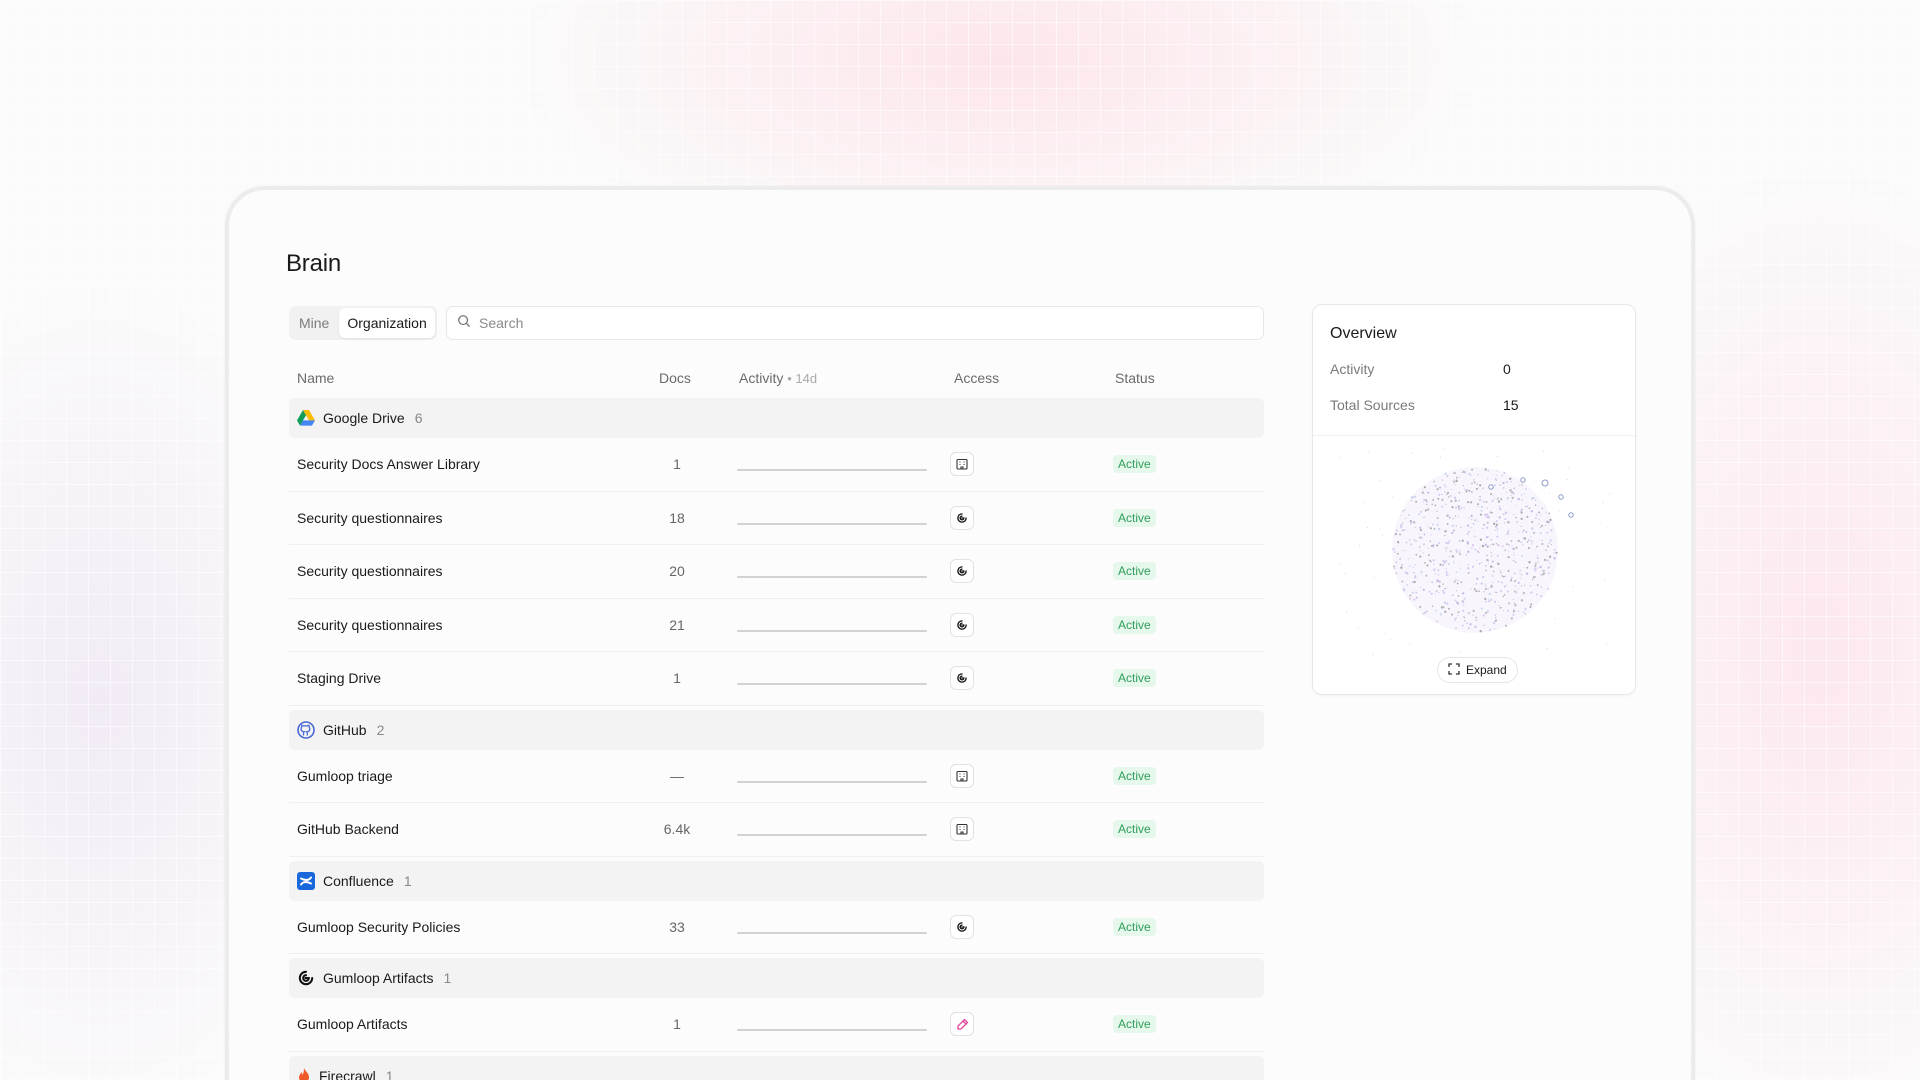 Image resolution: width=1920 pixels, height=1080 pixels. What do you see at coordinates (776, 1067) in the screenshot?
I see `group-row: Firecrawl 1` at bounding box center [776, 1067].